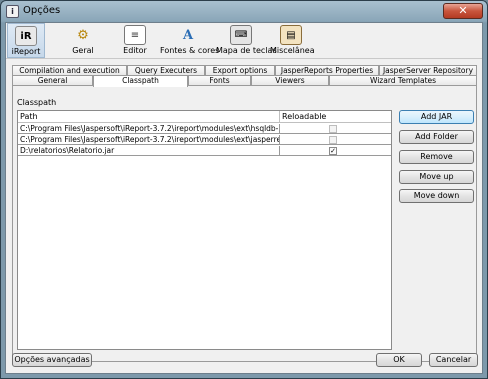  What do you see at coordinates (42, 10) in the screenshot?
I see `window-title: Opções` at bounding box center [42, 10].